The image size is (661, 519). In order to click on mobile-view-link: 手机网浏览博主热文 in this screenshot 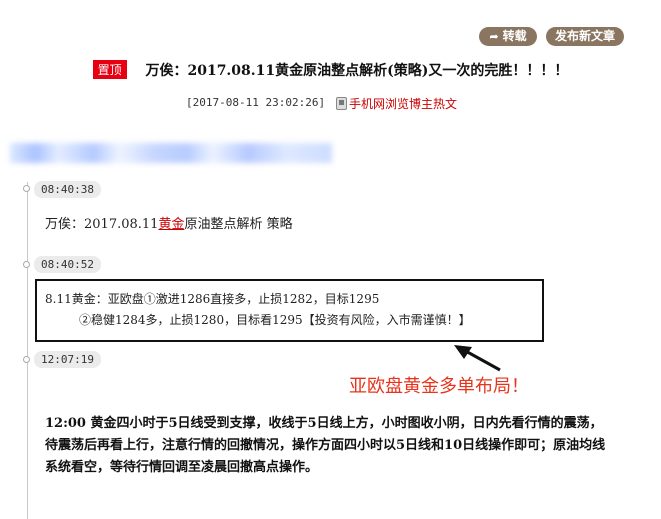, I will do `click(396, 103)`.